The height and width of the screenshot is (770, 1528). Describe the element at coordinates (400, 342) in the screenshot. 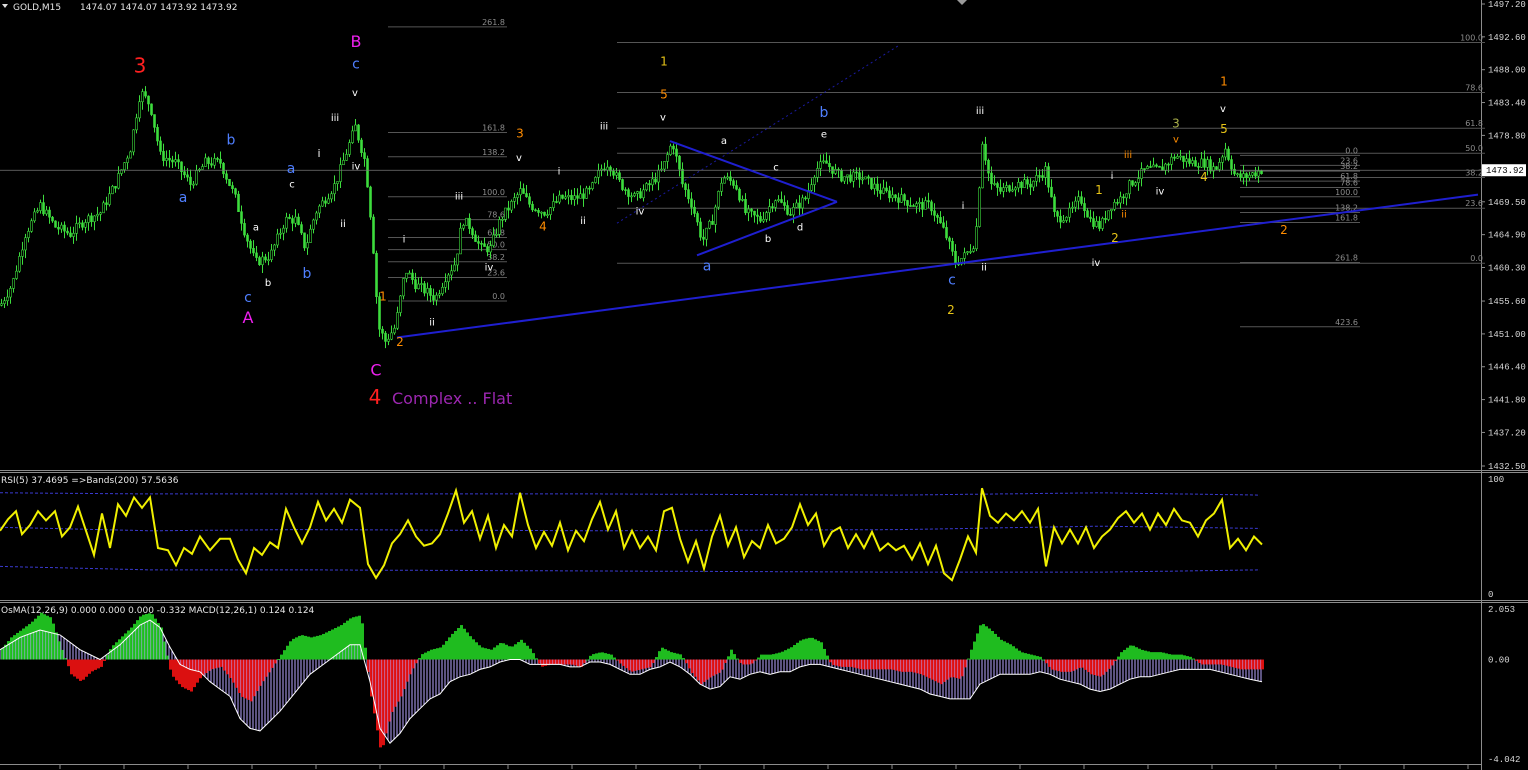

I see `wave-label: 2` at that location.